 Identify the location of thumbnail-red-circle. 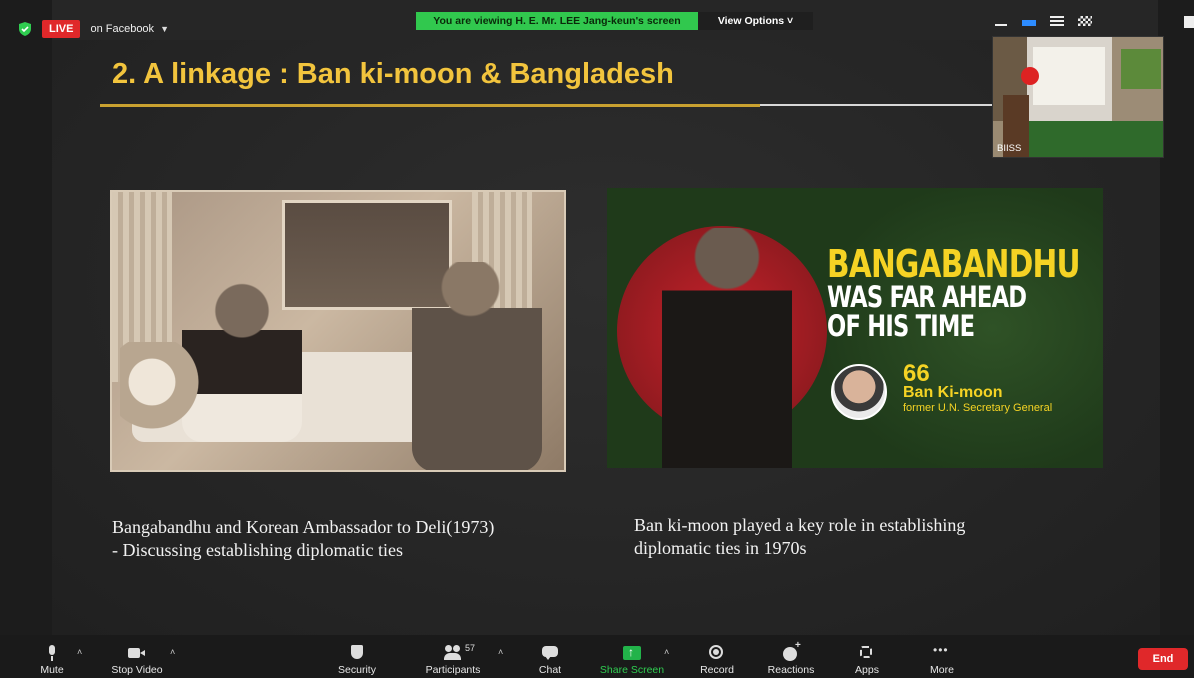
(1030, 76).